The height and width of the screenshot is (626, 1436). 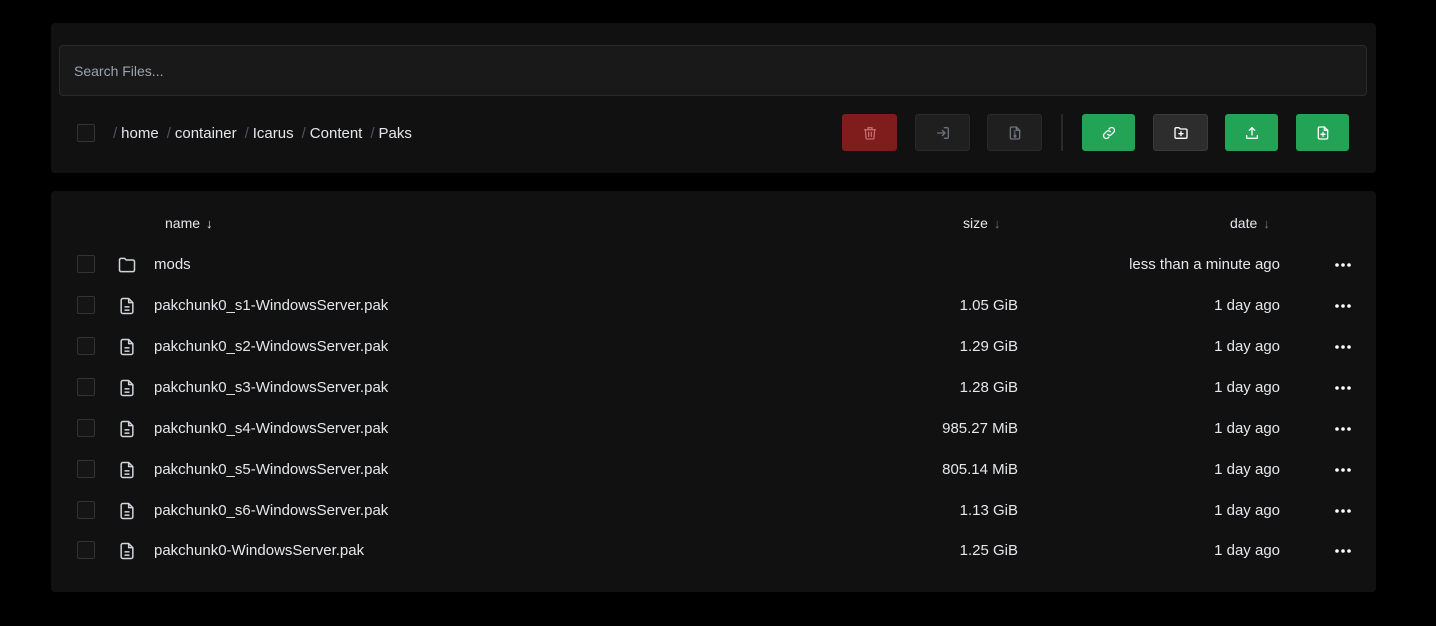 I want to click on new-file-button, so click(x=1322, y=132).